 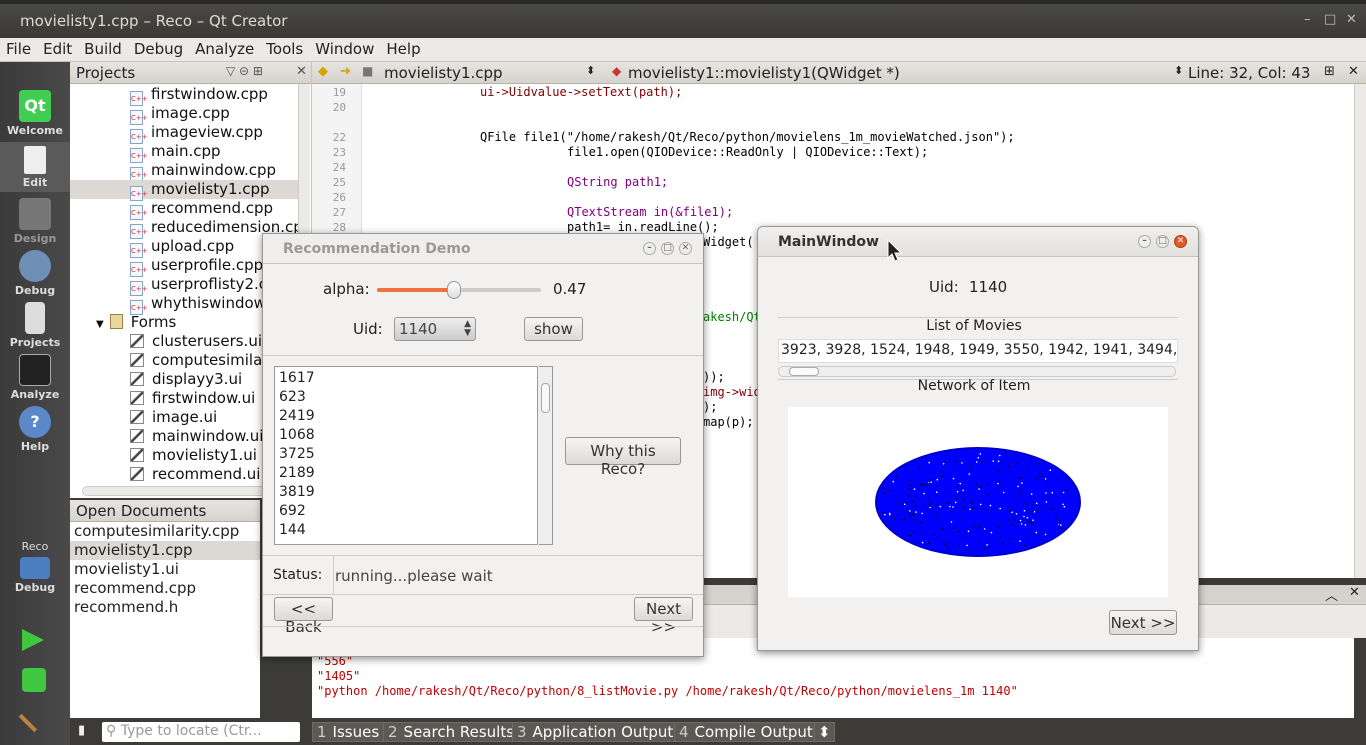 What do you see at coordinates (323, 71) in the screenshot?
I see `back-arrow-icon: ◆` at bounding box center [323, 71].